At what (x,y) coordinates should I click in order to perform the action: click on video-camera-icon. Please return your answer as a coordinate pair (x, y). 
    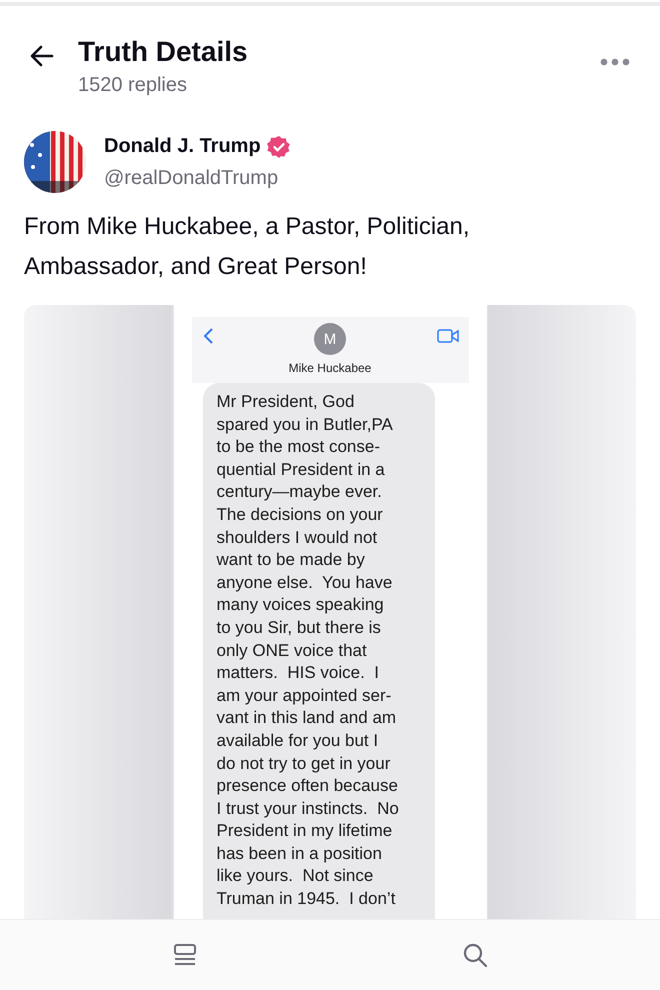
    Looking at the image, I should click on (447, 336).